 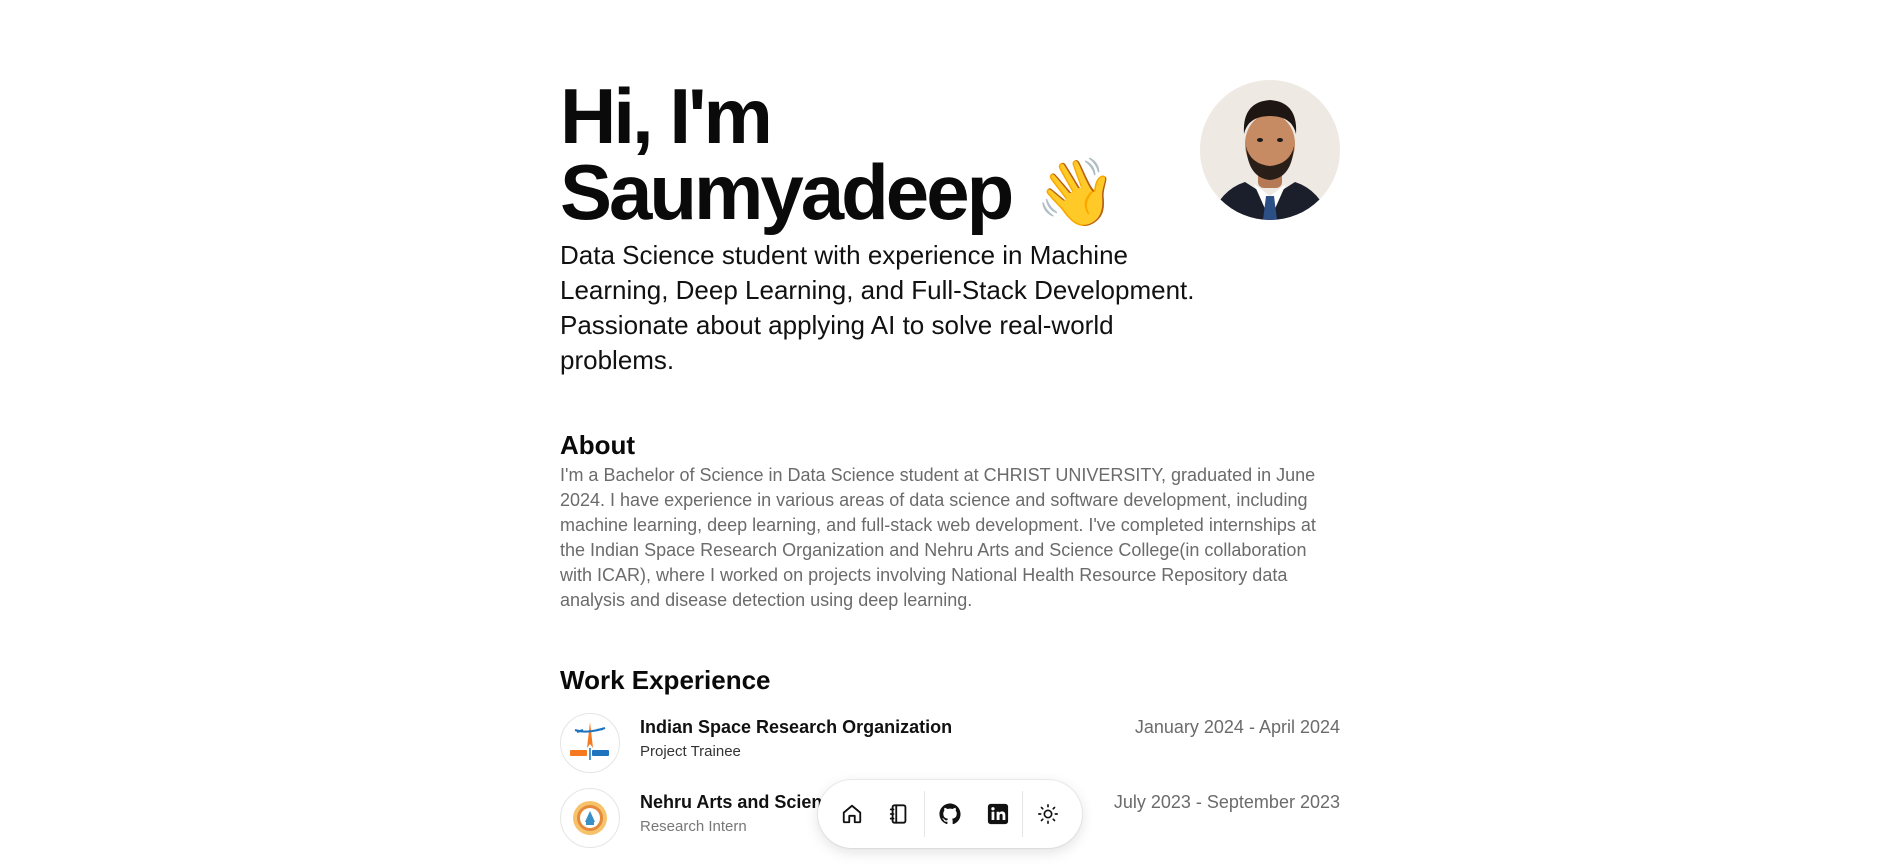 What do you see at coordinates (665, 680) in the screenshot?
I see `work-experience-heading: Work Experience` at bounding box center [665, 680].